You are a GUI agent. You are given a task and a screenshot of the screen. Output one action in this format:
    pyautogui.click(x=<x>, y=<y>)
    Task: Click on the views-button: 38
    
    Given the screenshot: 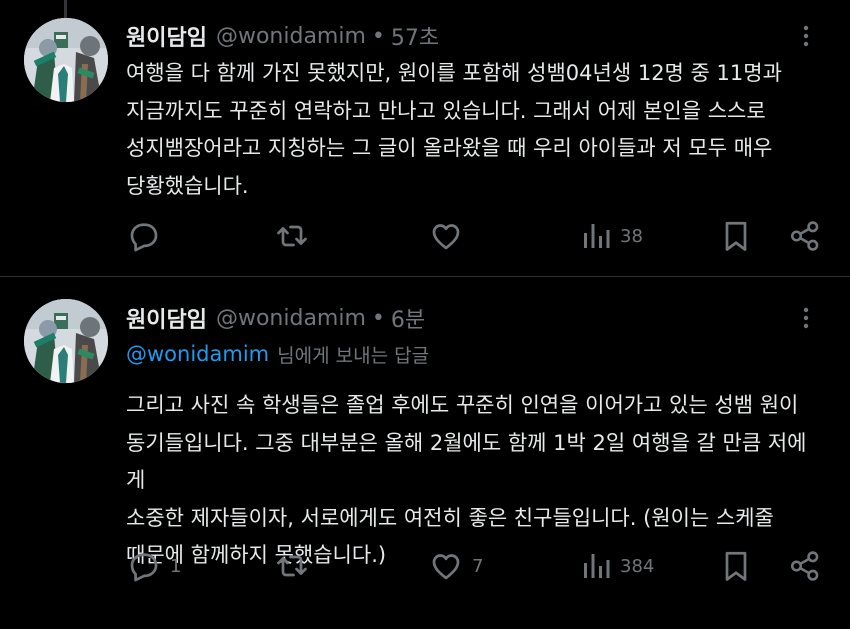 What is the action you would take?
    pyautogui.click(x=611, y=236)
    